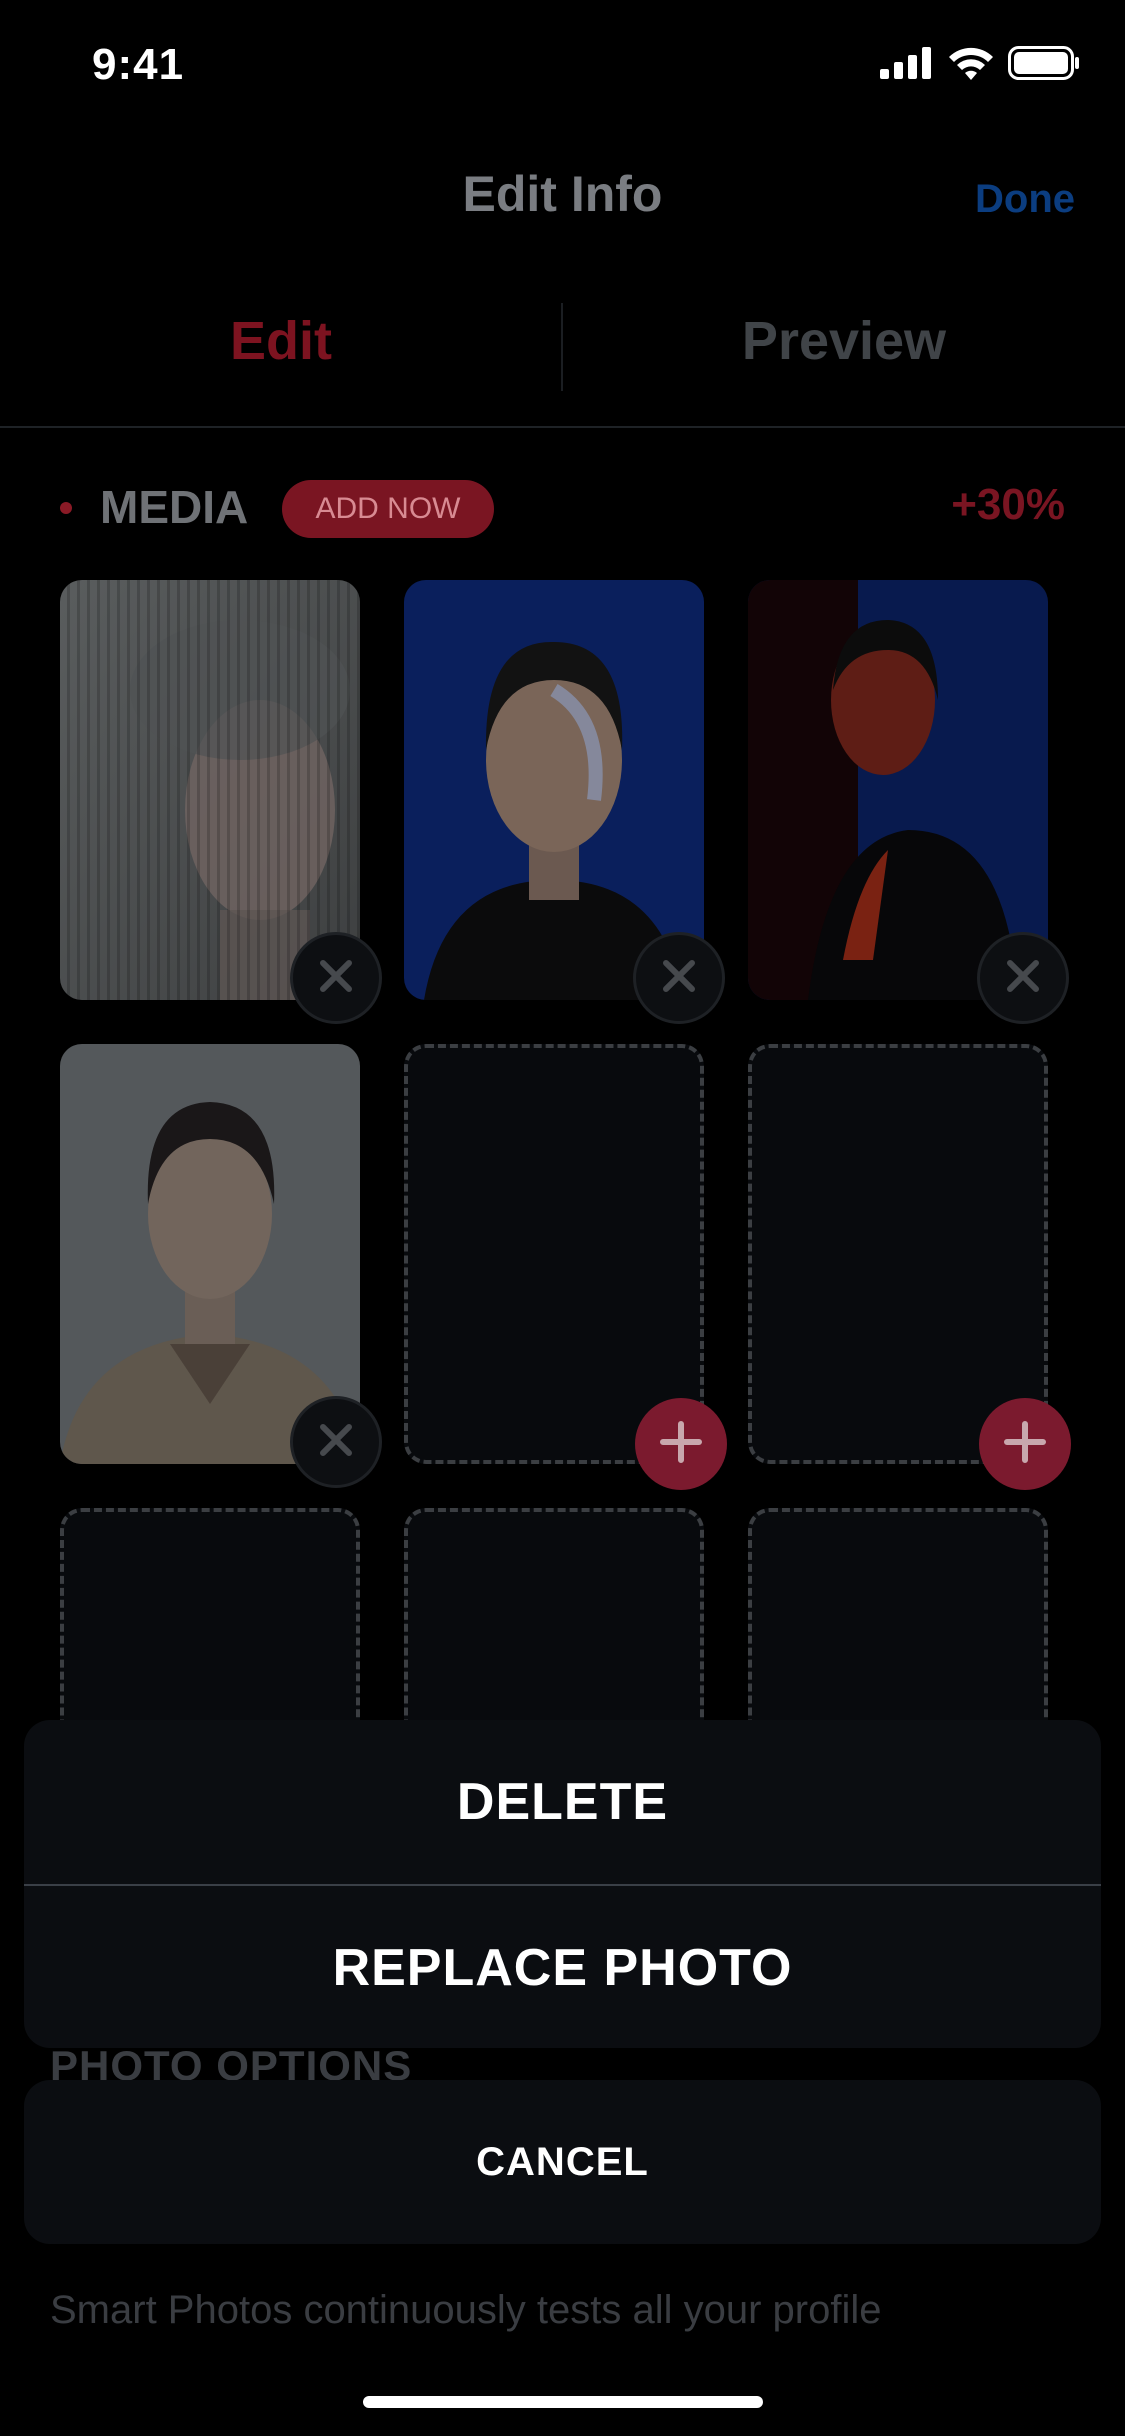 Image resolution: width=1125 pixels, height=2436 pixels. I want to click on status-time: 9:41, so click(138, 64).